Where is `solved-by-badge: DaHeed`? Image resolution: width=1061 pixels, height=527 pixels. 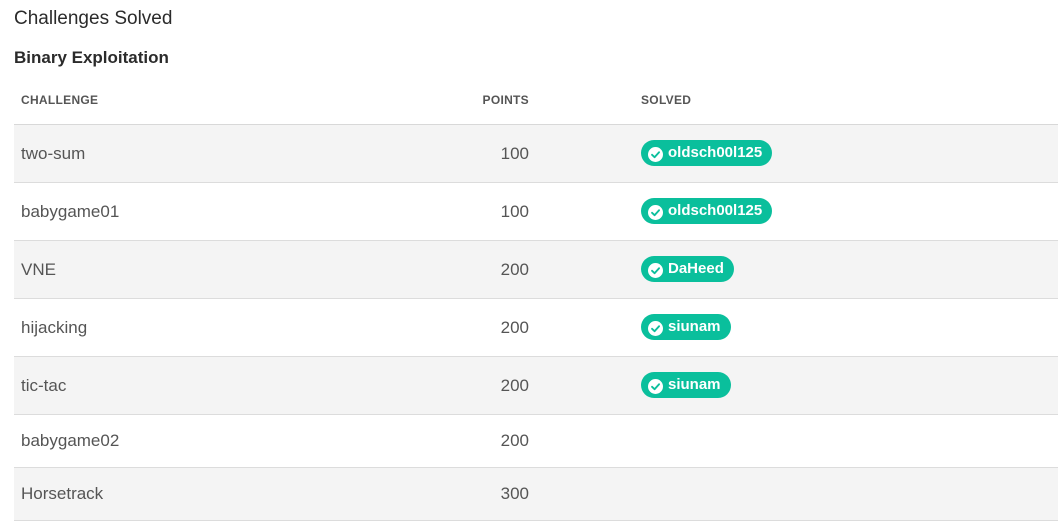
solved-by-badge: DaHeed is located at coordinates (687, 268).